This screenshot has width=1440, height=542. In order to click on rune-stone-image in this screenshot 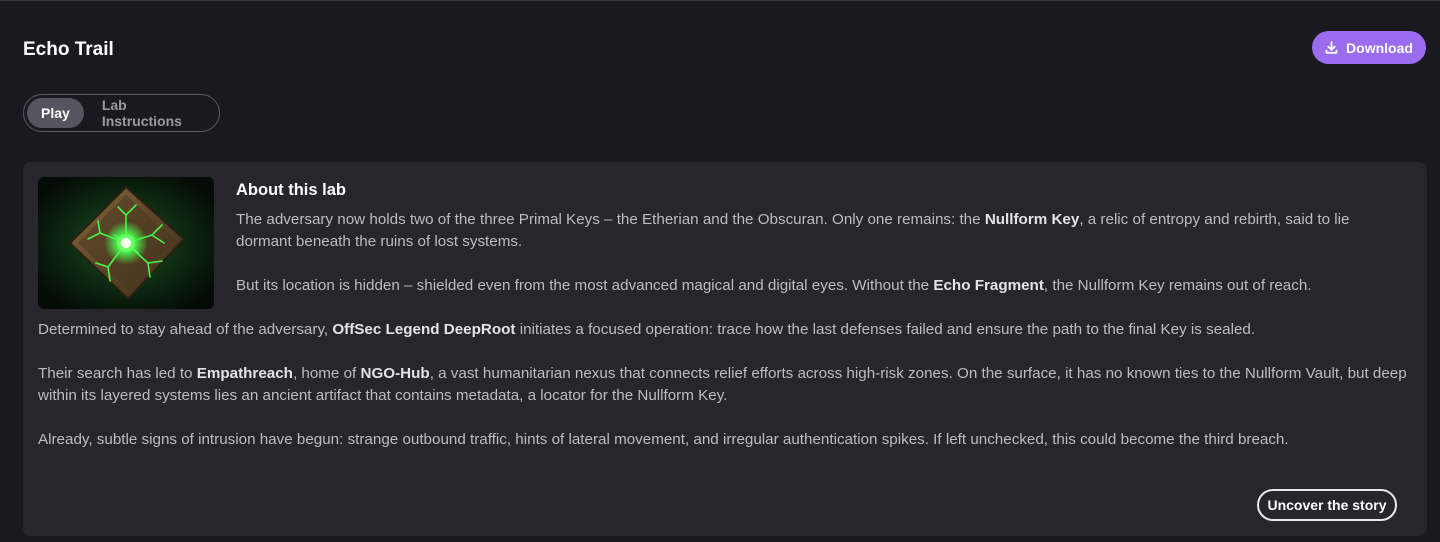, I will do `click(126, 243)`.